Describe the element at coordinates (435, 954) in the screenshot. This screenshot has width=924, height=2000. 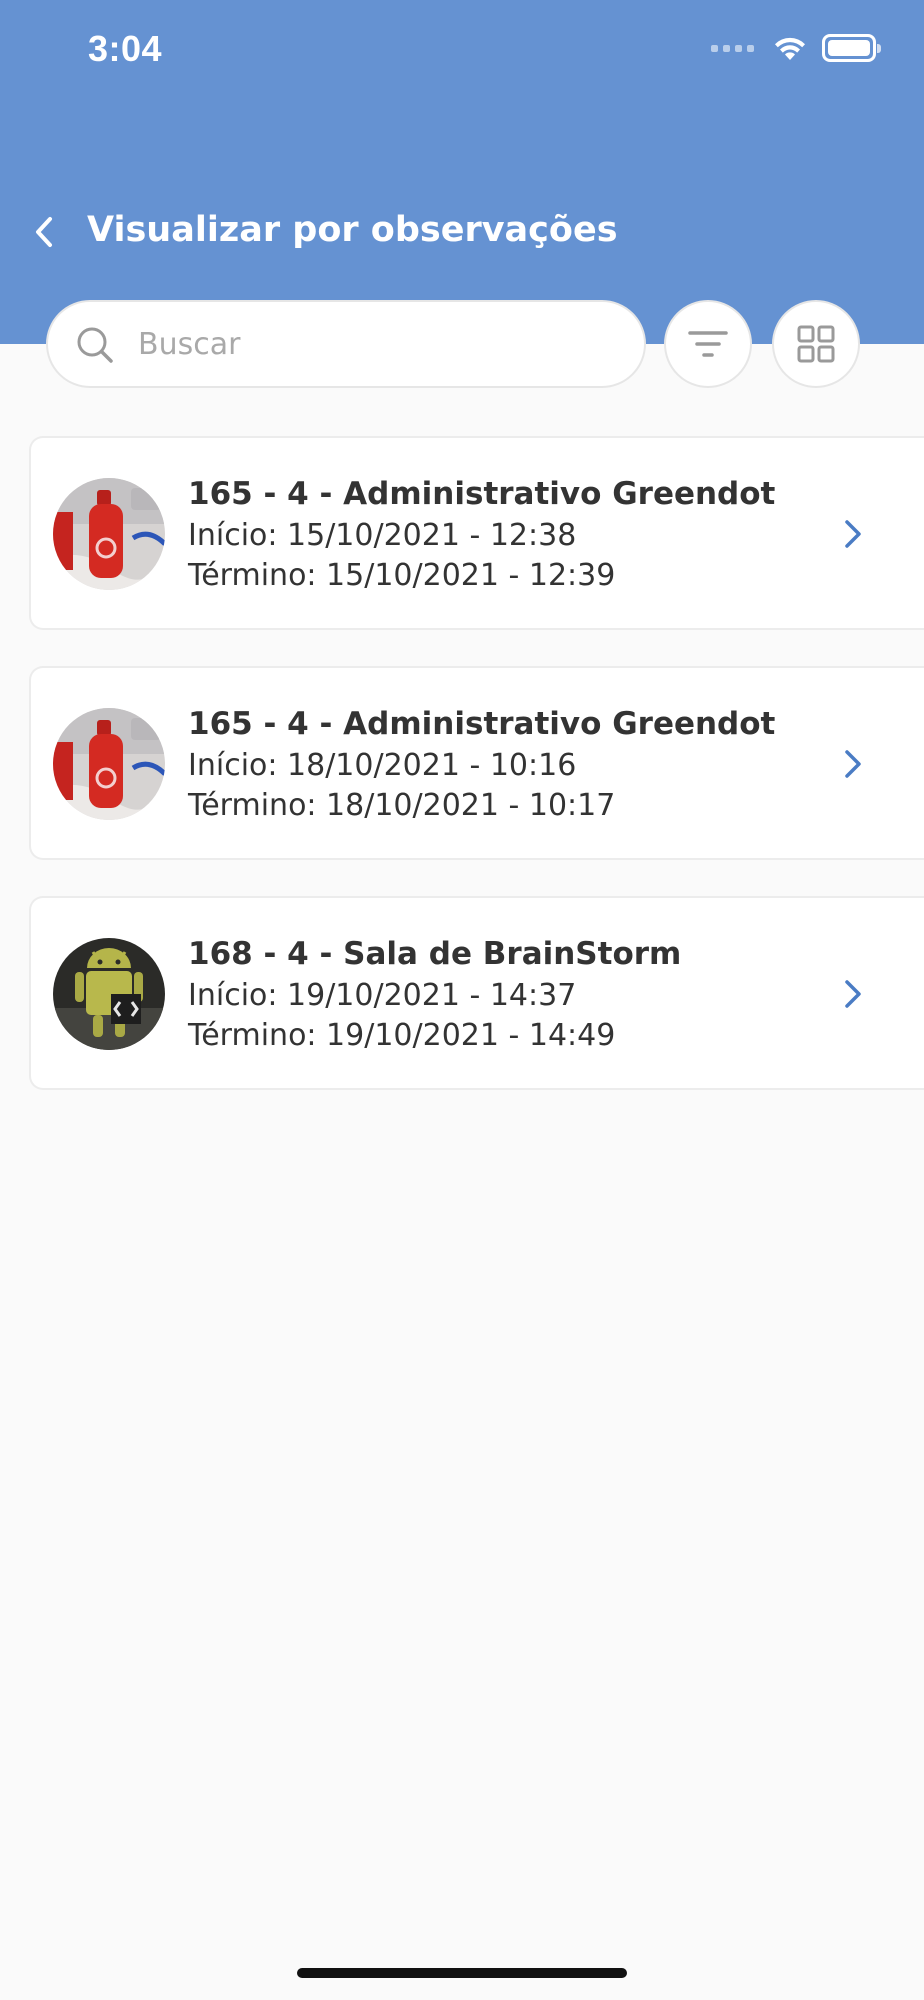
I see `observation-title: 168 - 4 - Sala de BrainStorm` at that location.